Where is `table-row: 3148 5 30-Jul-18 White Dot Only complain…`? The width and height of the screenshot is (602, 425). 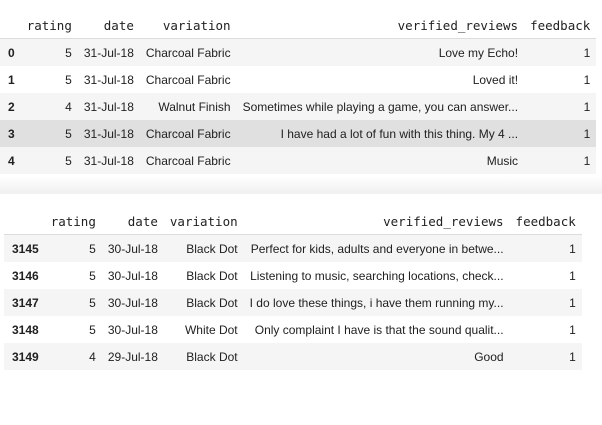 table-row: 3148 5 30-Jul-18 White Dot Only complain… is located at coordinates (293, 329).